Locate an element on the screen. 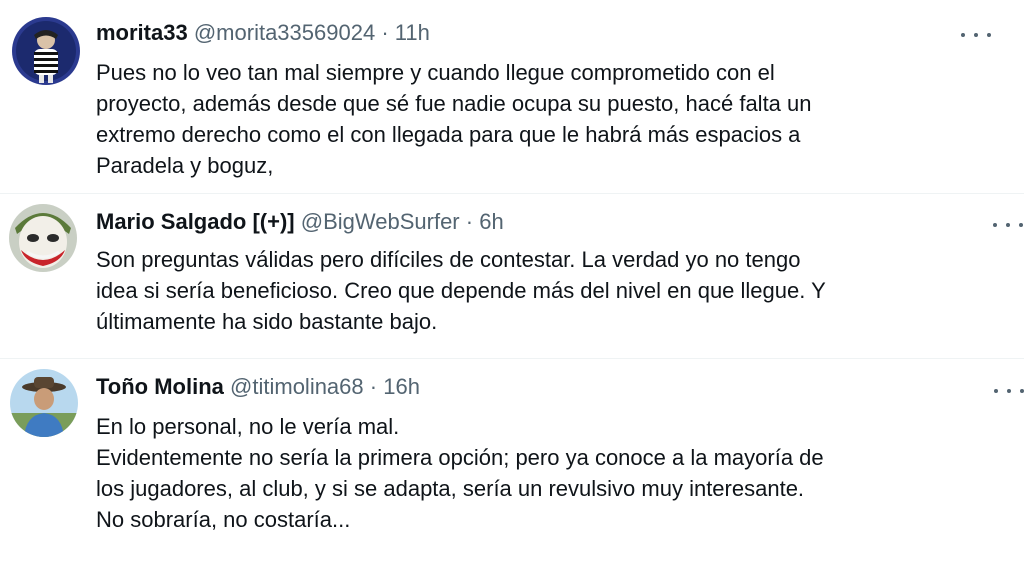  timestamp: 11h is located at coordinates (412, 32).